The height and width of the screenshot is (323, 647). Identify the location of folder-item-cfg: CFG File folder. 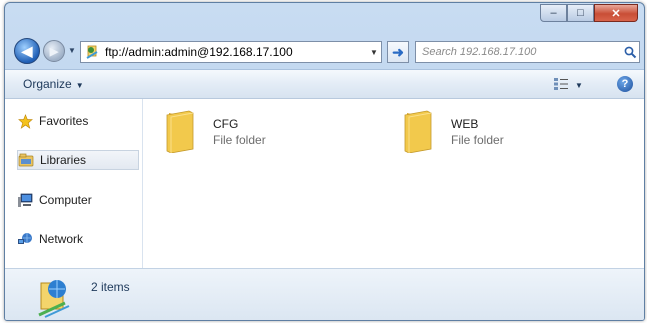
(263, 134).